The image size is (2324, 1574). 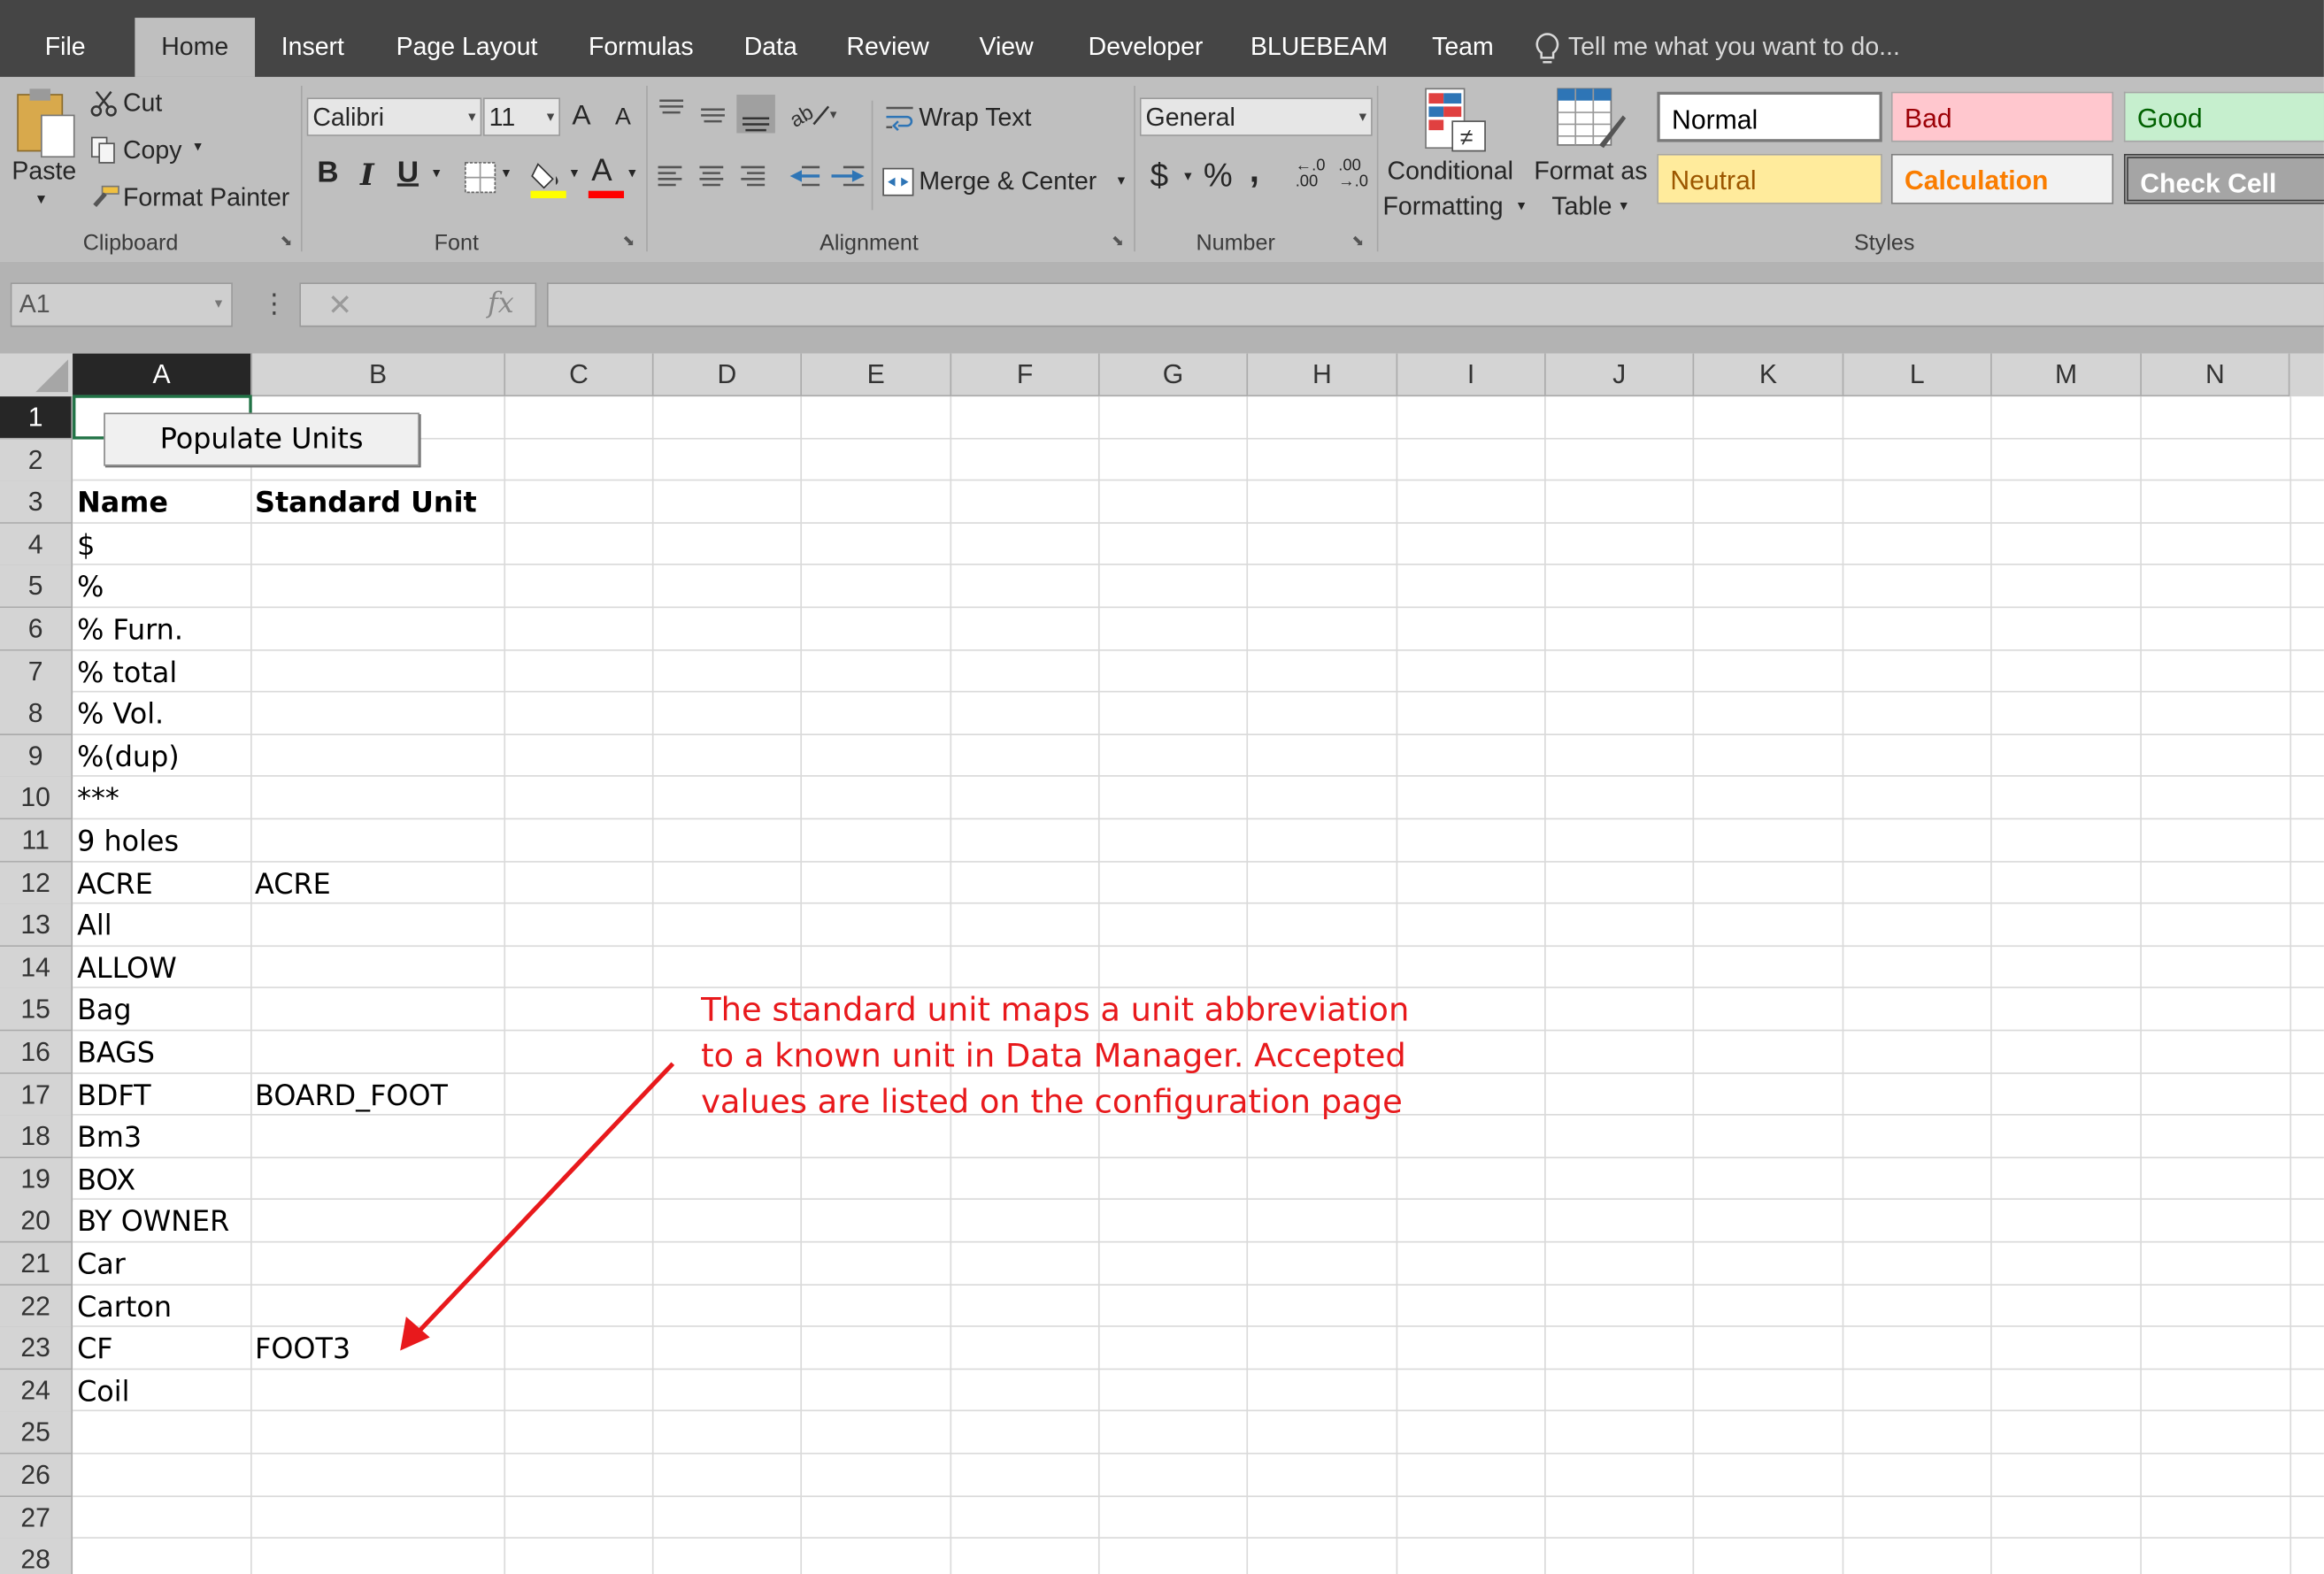 I want to click on column-header-l: L, so click(x=1917, y=375).